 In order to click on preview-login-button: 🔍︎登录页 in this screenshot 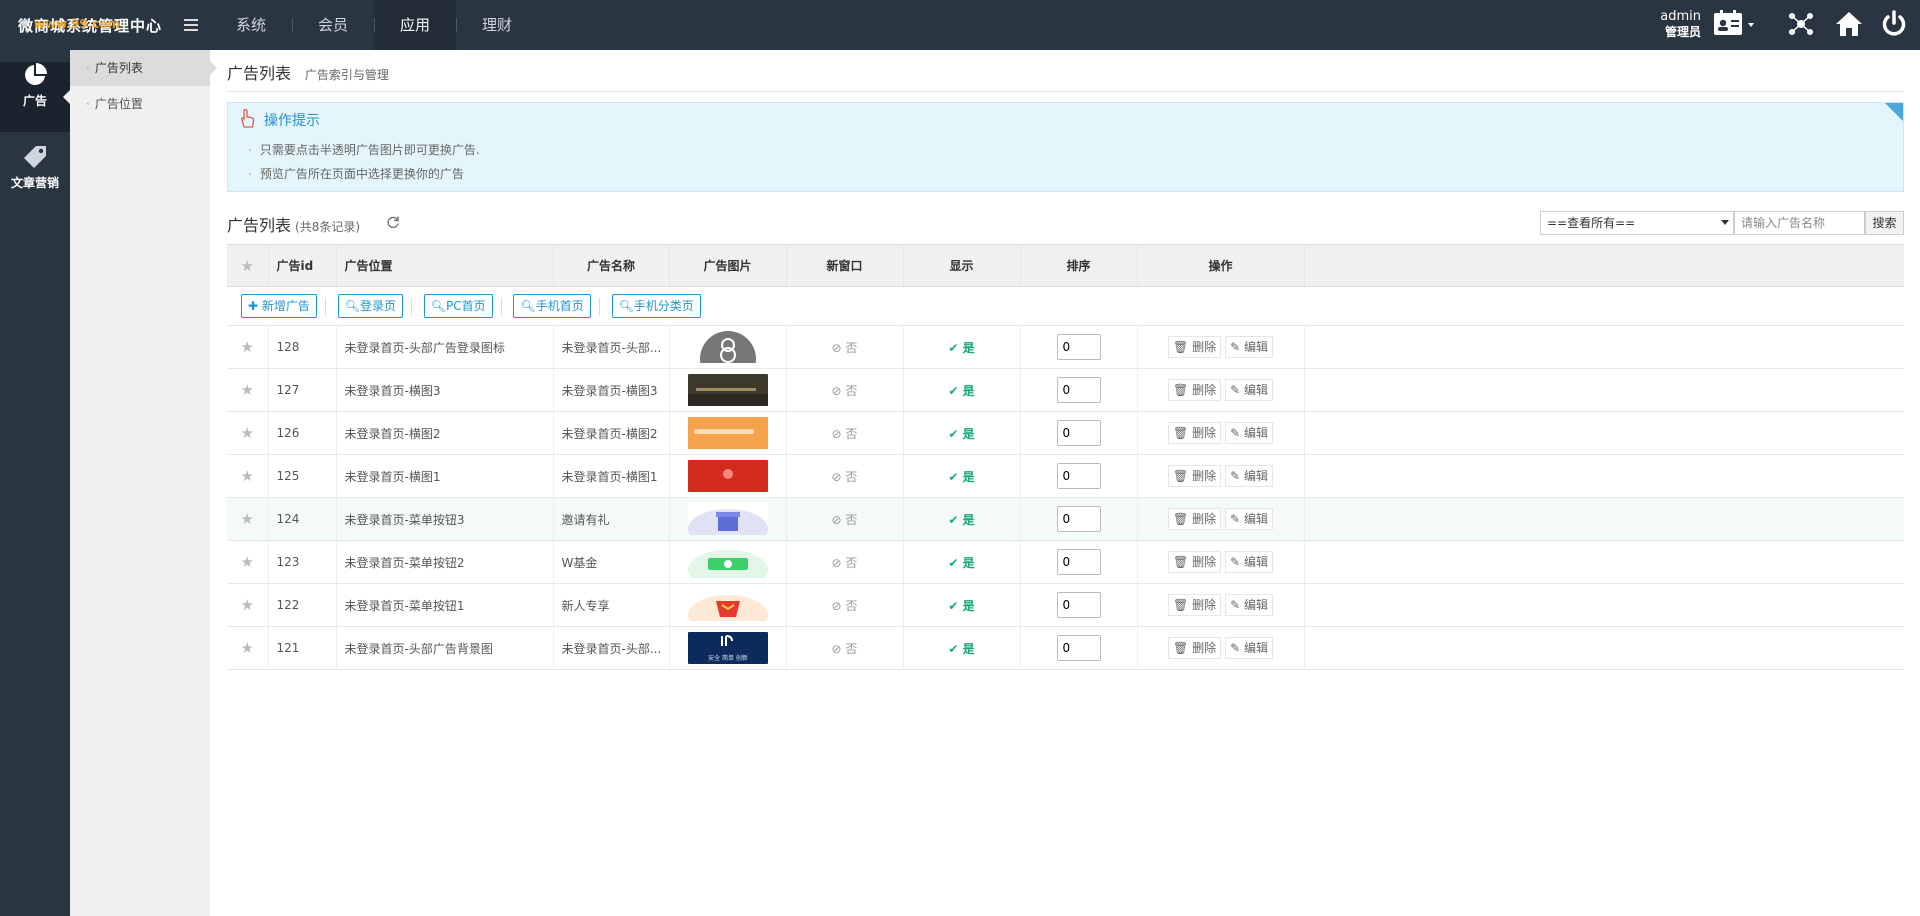, I will do `click(370, 306)`.